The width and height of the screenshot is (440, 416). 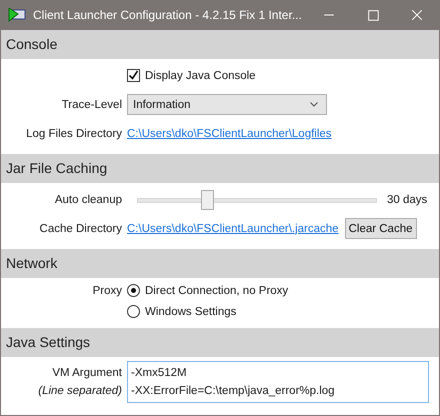 What do you see at coordinates (81, 228) in the screenshot?
I see `field-label: Cache Directory` at bounding box center [81, 228].